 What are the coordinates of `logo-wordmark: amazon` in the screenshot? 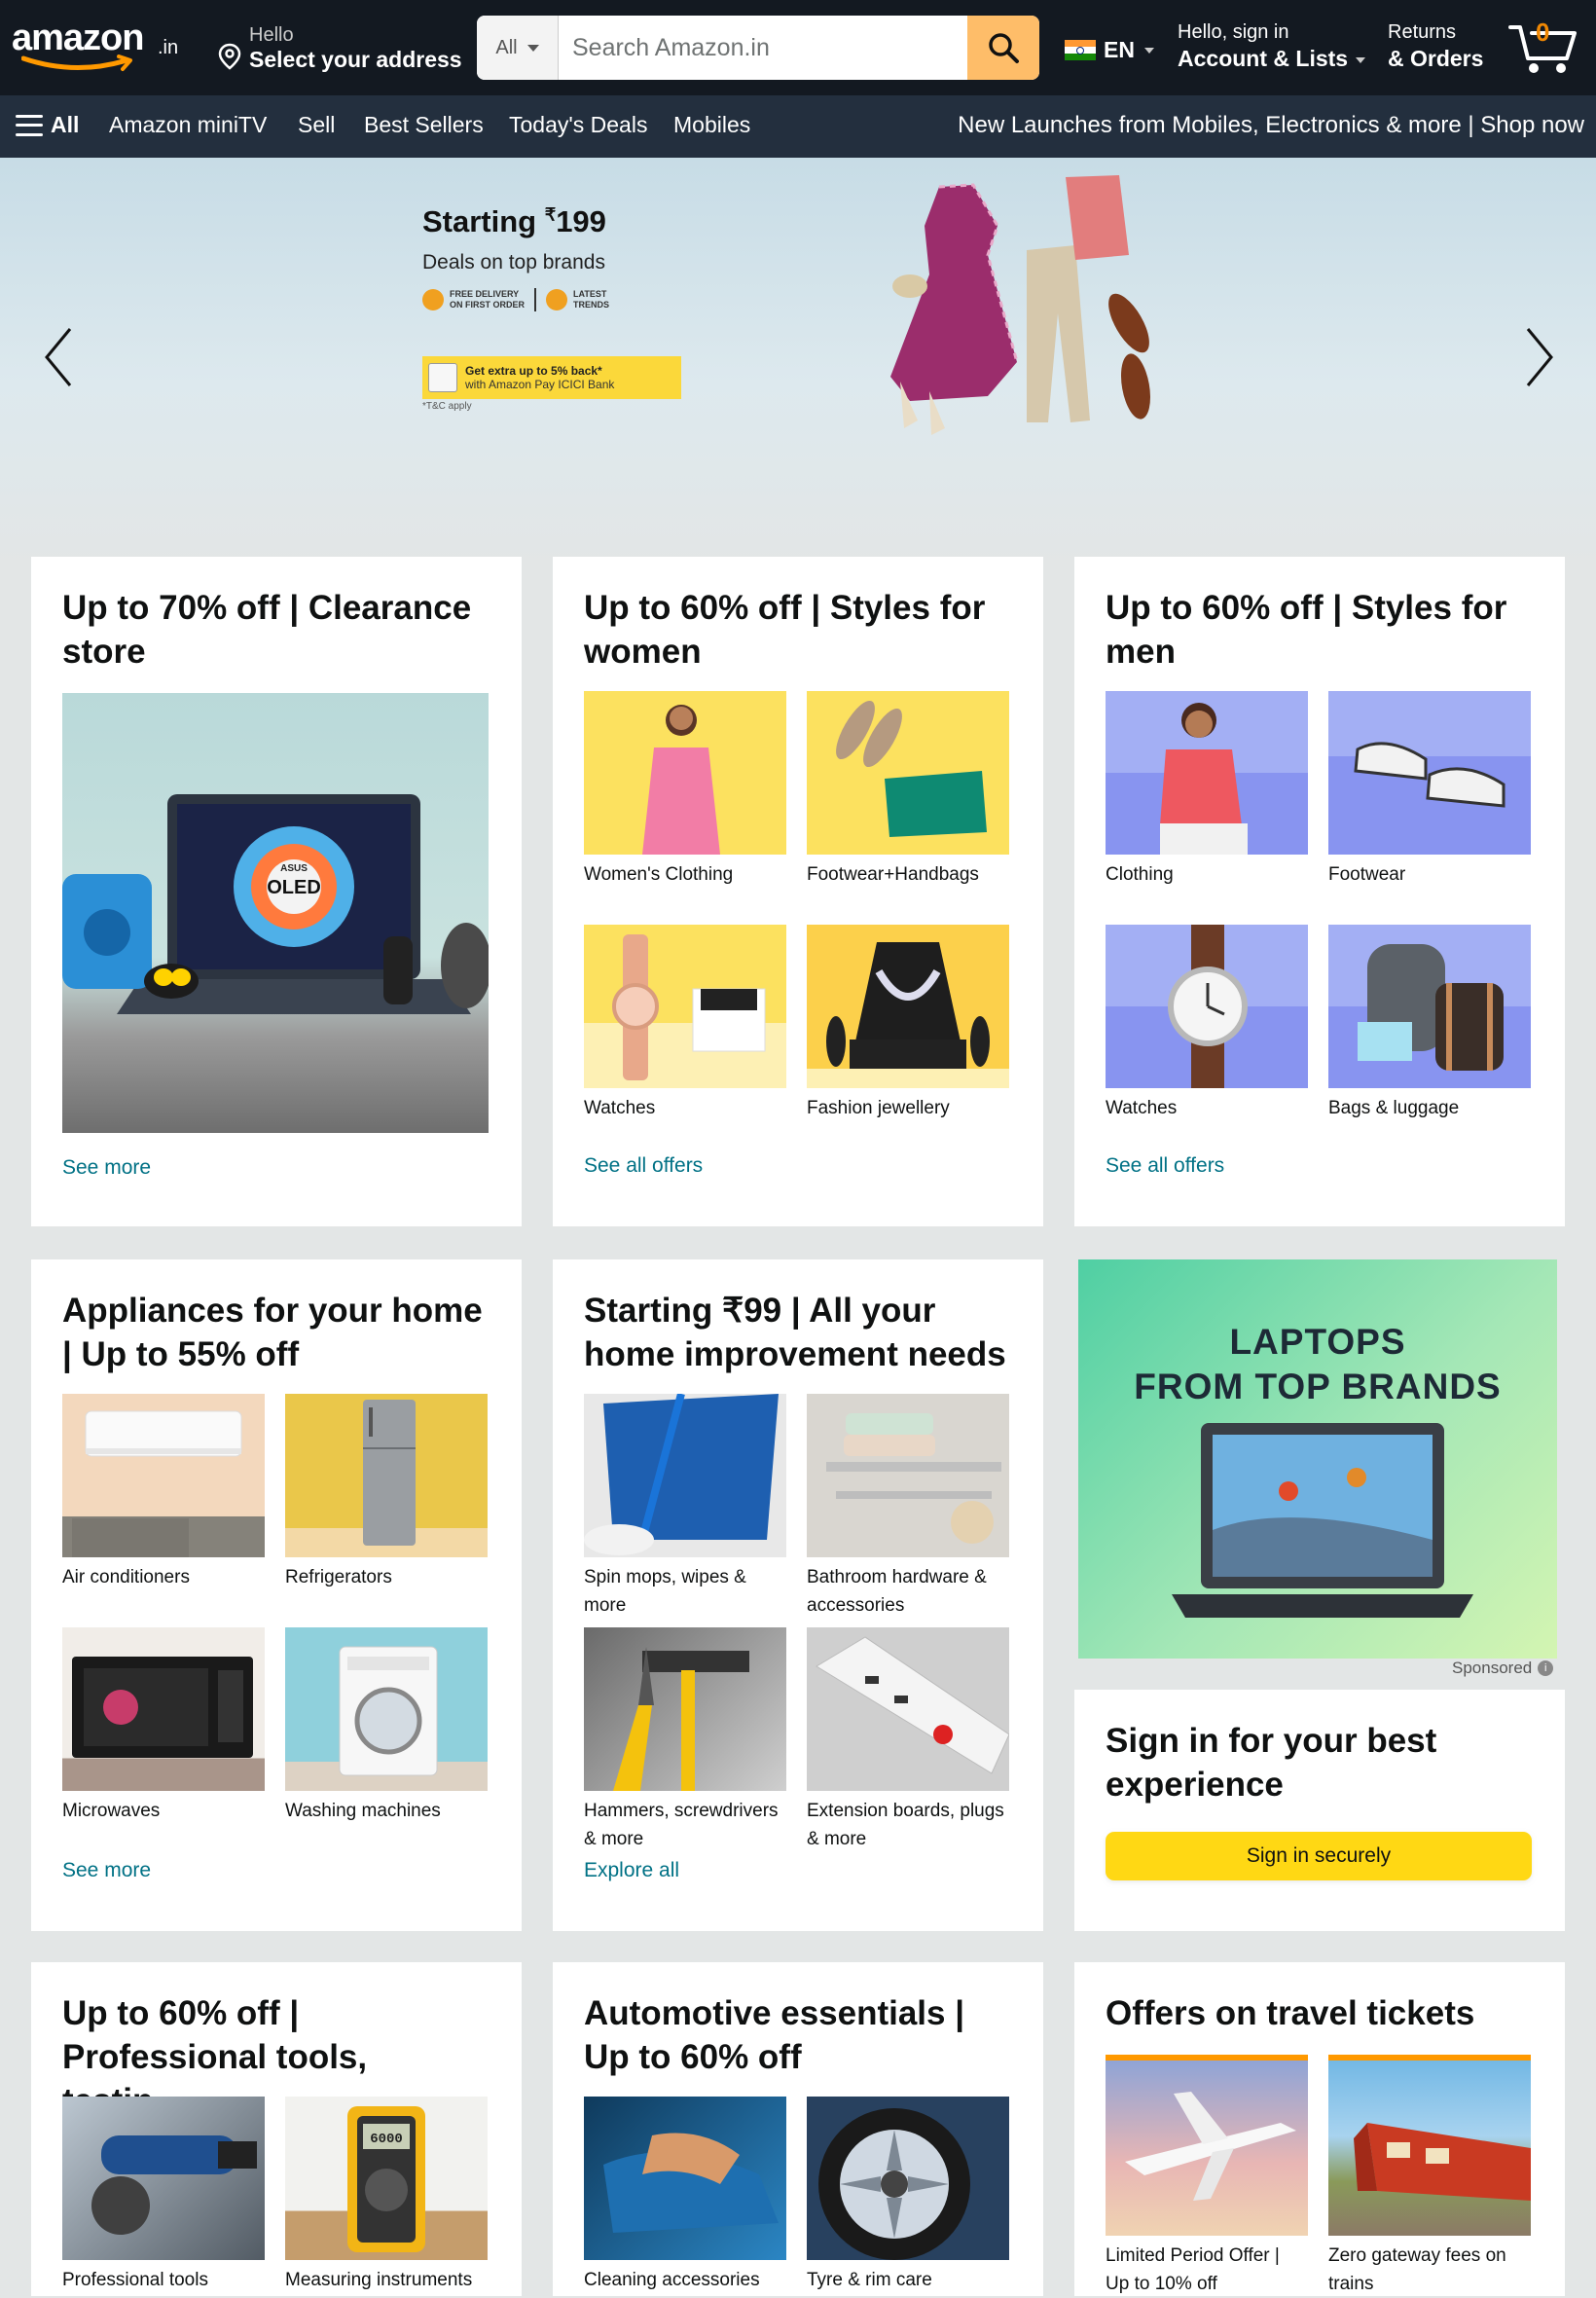 It's located at (78, 38).